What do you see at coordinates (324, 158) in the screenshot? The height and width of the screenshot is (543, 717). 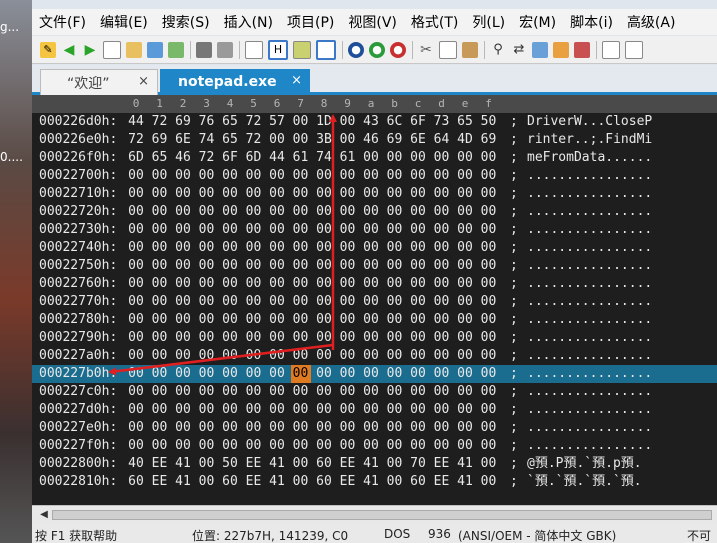 I see `hex-byte: 74` at bounding box center [324, 158].